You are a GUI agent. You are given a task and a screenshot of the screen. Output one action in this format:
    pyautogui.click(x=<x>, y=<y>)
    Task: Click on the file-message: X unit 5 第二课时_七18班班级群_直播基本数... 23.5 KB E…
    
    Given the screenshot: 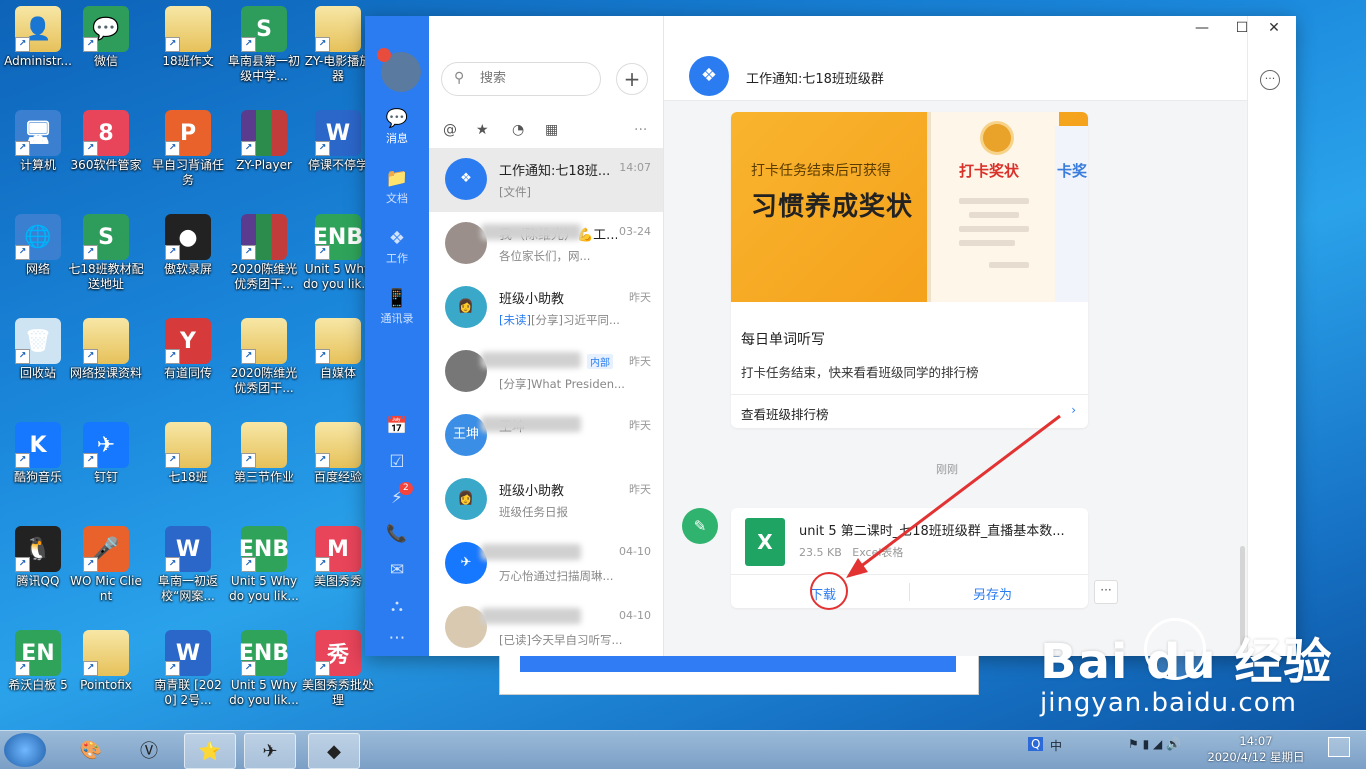 What is the action you would take?
    pyautogui.click(x=909, y=558)
    